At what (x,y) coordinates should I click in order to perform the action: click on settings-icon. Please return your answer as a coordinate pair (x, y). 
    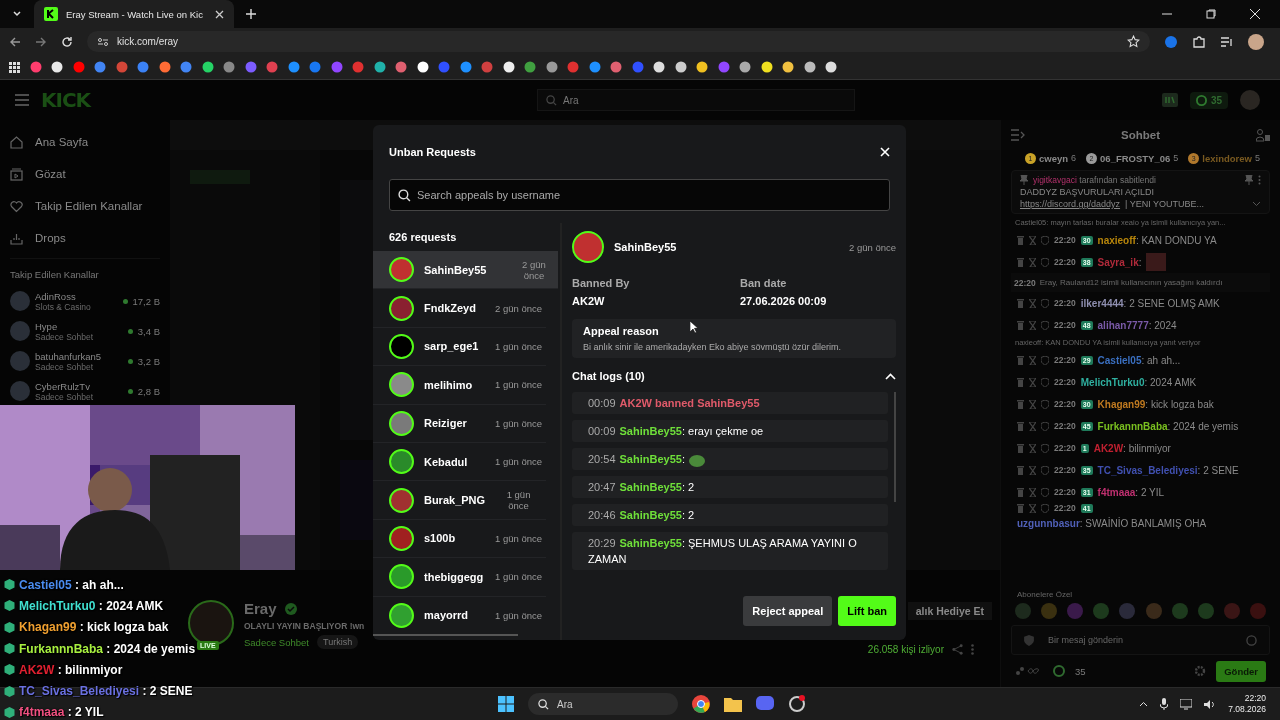
    Looking at the image, I should click on (1200, 671).